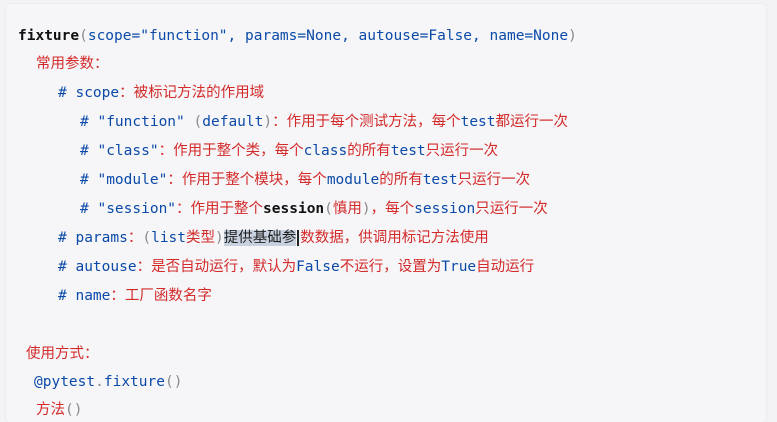 The image size is (777, 422). Describe the element at coordinates (294, 209) in the screenshot. I see `keyword-bold: session` at that location.